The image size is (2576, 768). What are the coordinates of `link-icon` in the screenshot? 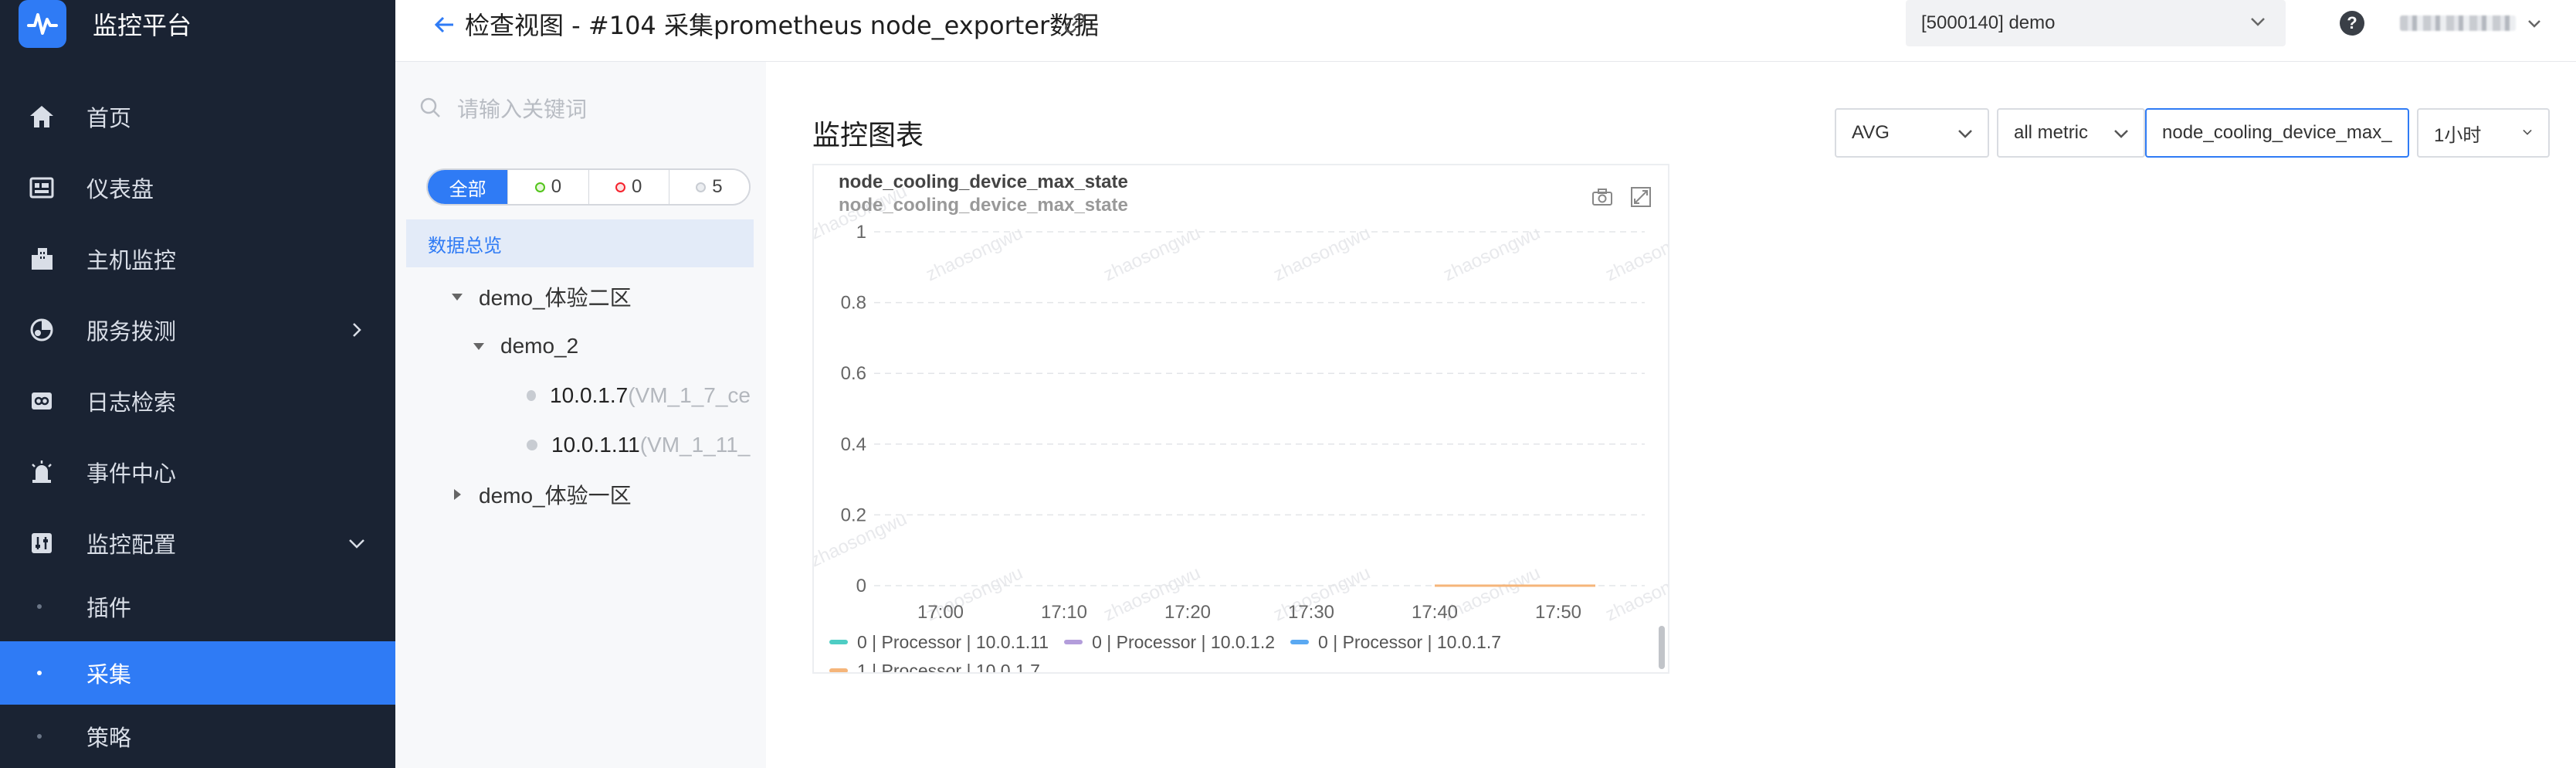 It's located at (1074, 23).